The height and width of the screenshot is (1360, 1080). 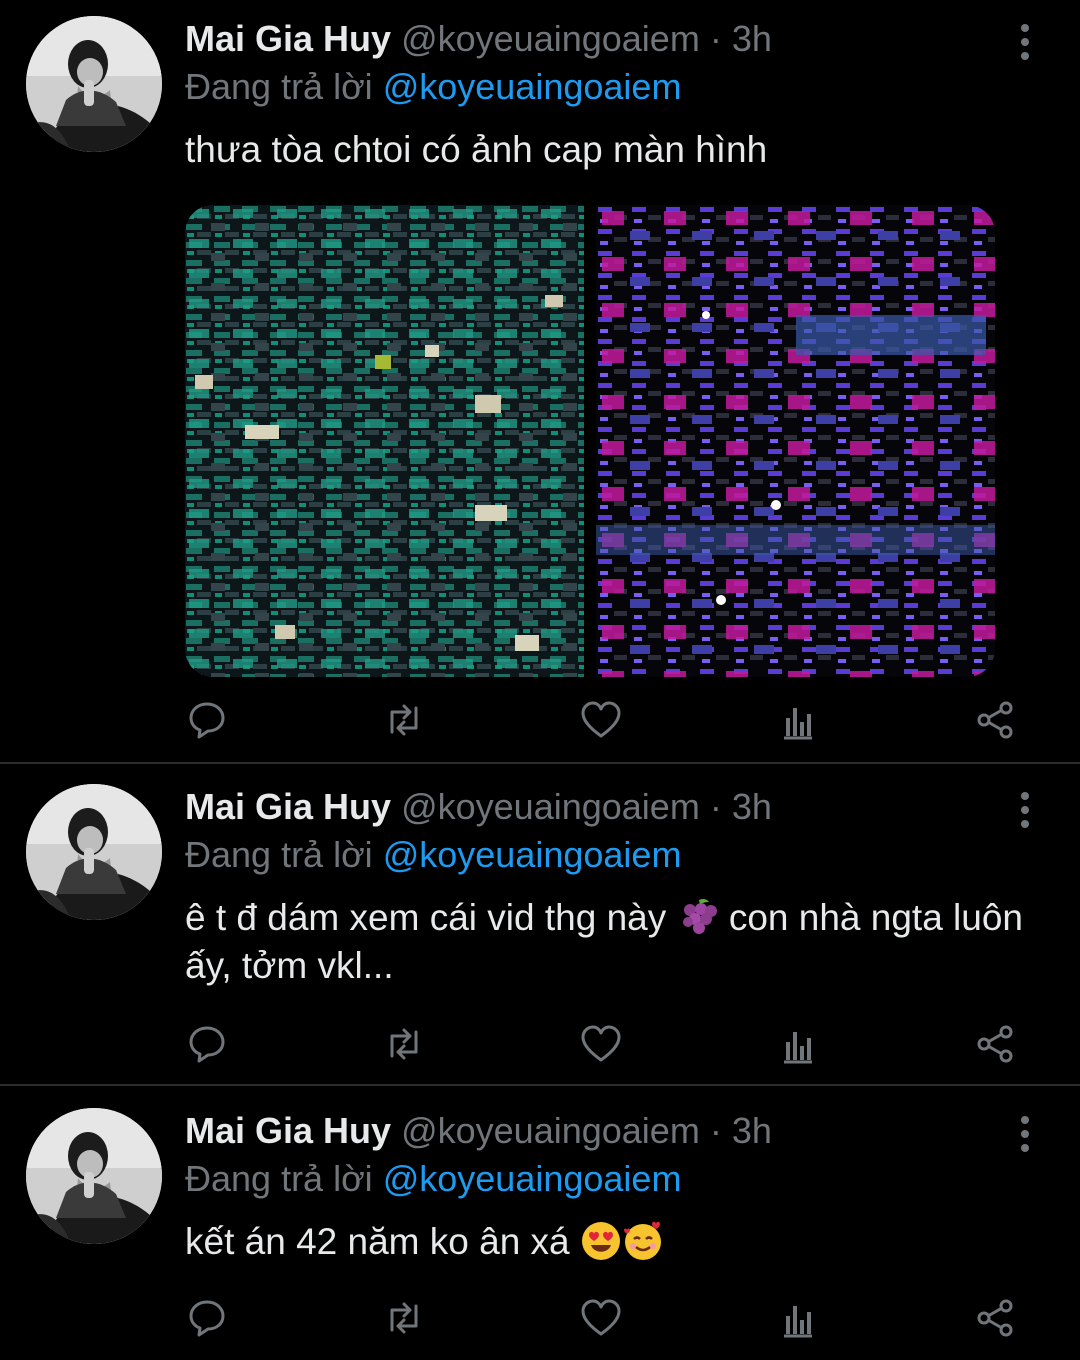 I want to click on media-image-right, so click(x=795, y=441).